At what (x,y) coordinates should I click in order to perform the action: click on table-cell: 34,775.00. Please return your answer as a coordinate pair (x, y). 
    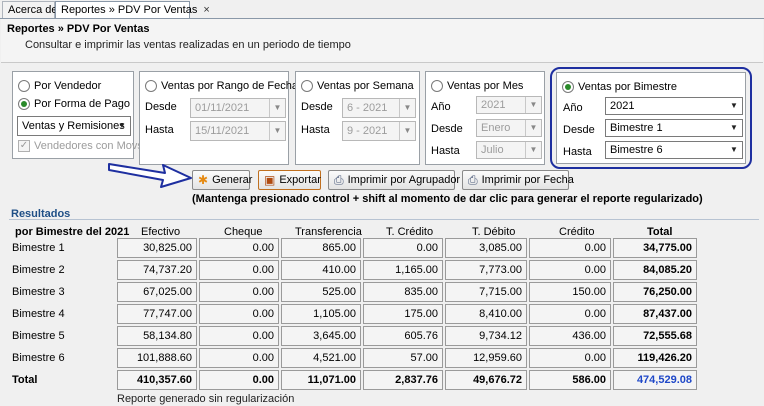
    Looking at the image, I should click on (655, 248).